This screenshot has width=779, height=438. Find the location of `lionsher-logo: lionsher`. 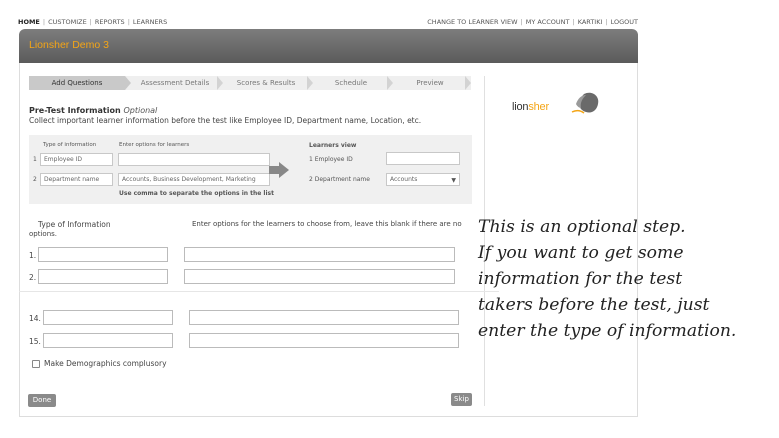

lionsher-logo: lionsher is located at coordinates (557, 105).